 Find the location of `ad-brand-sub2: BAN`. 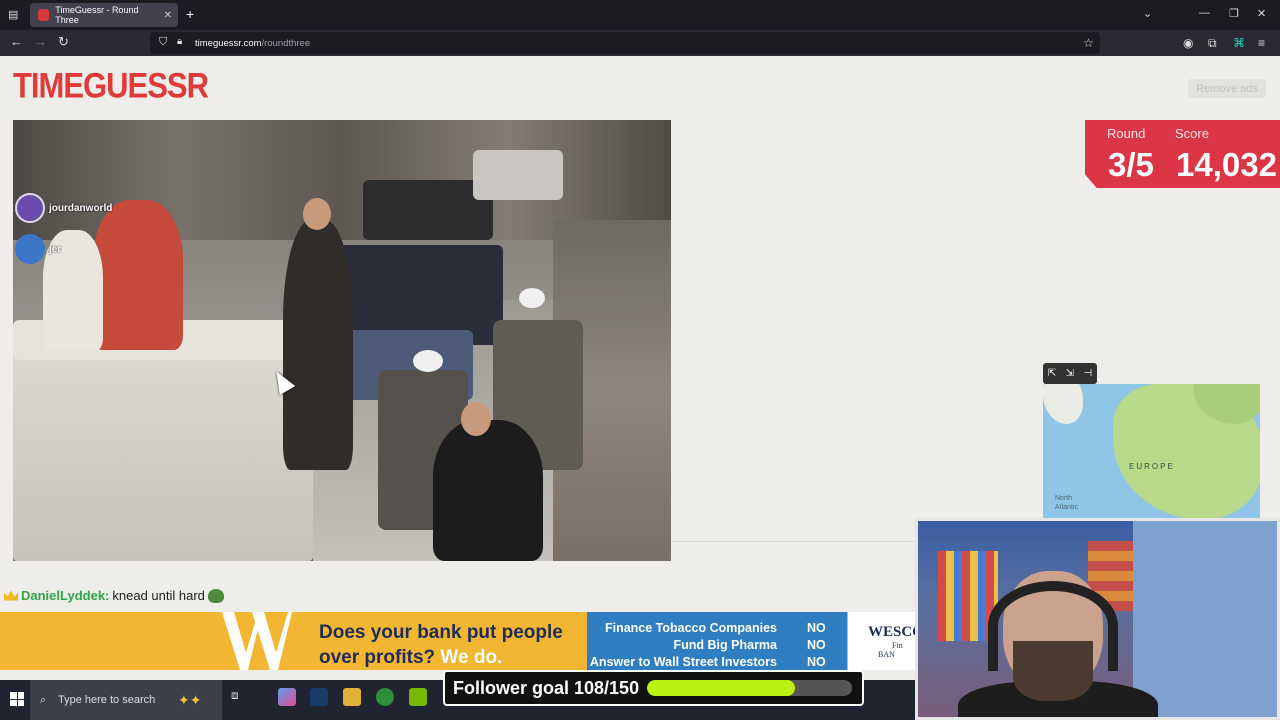

ad-brand-sub2: BAN is located at coordinates (886, 654).